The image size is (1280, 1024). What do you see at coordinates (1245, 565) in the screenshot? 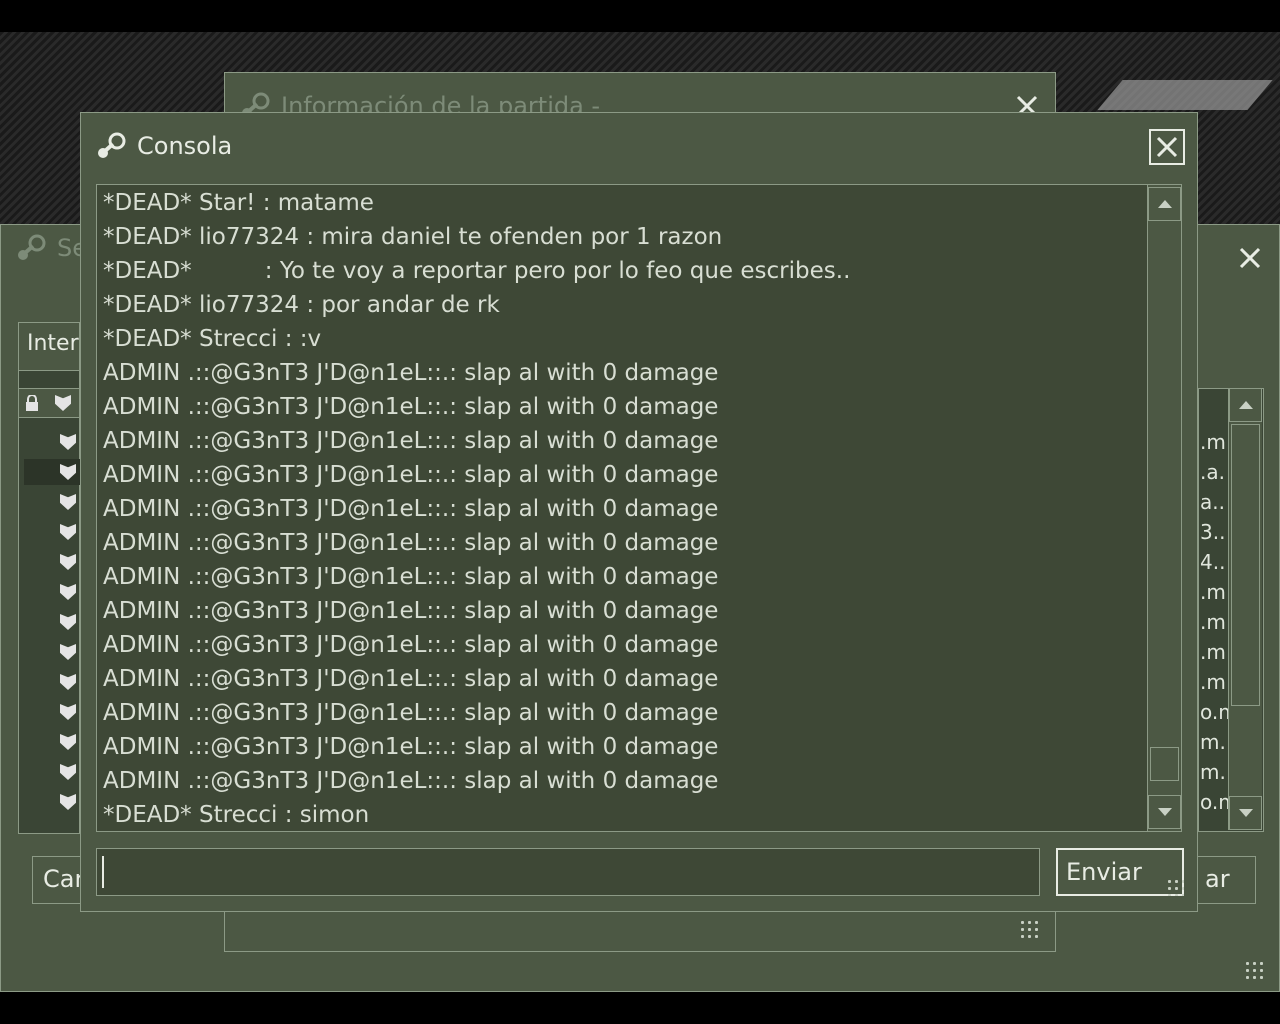
I see `server-scroll-thumb` at bounding box center [1245, 565].